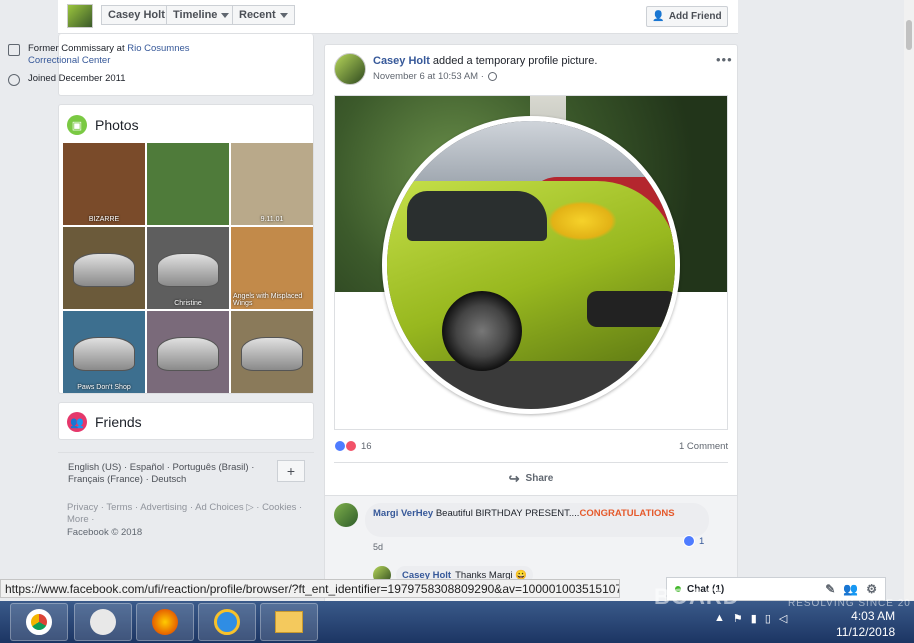 This screenshot has width=914, height=643. I want to click on ie-taskbar-button, so click(227, 622).